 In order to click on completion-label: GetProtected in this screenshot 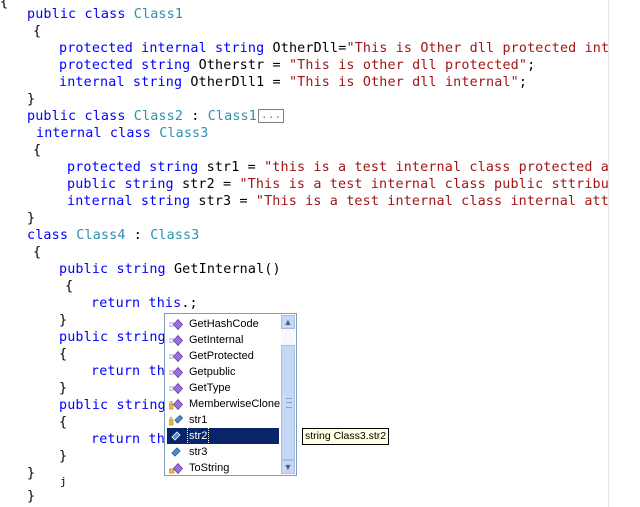, I will do `click(221, 356)`.